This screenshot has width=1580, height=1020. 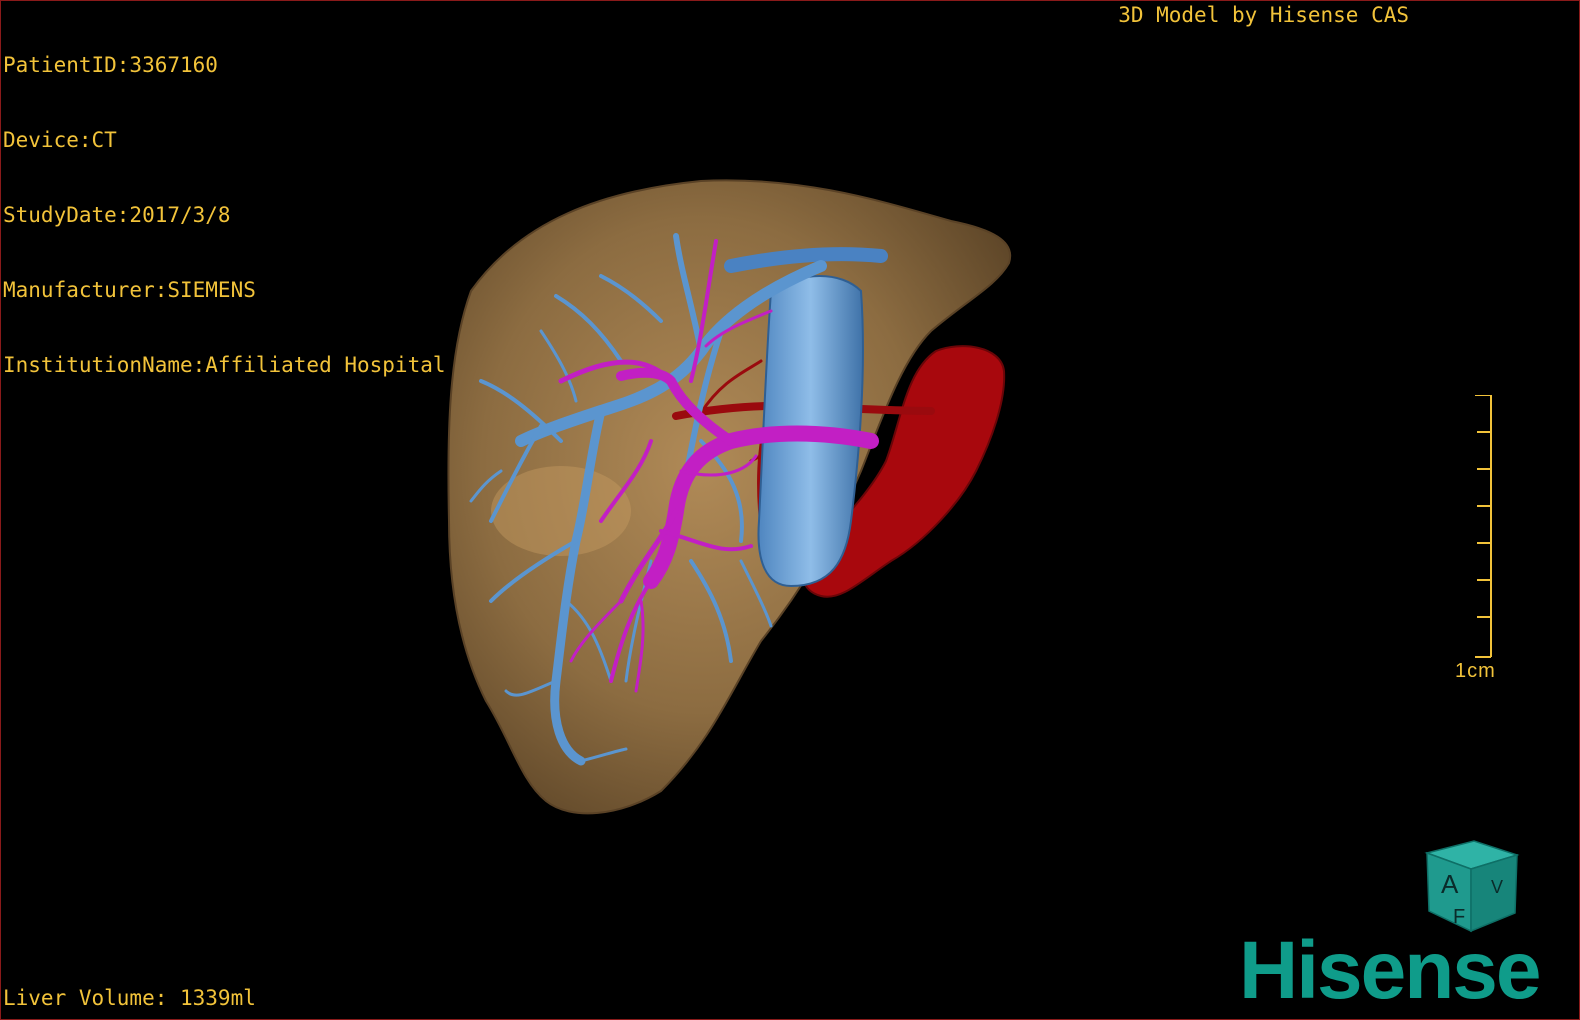 I want to click on scale-bar, so click(x=1483, y=526).